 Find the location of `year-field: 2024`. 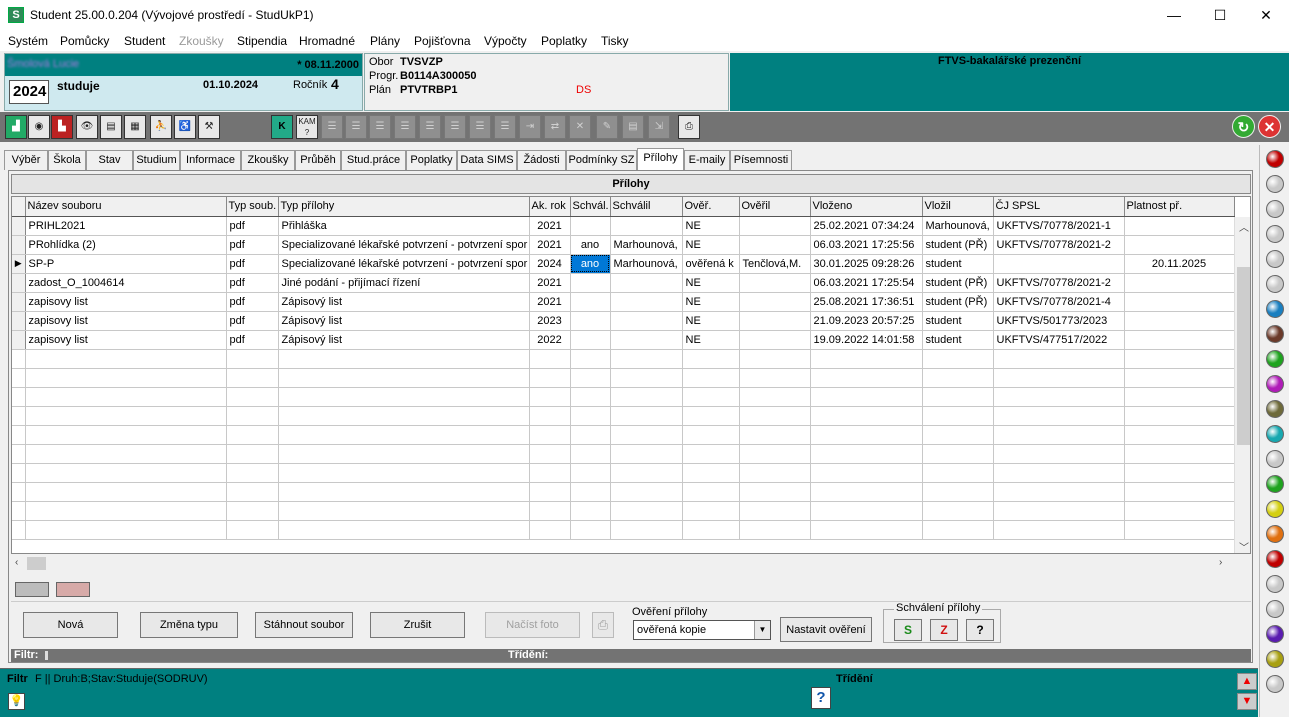

year-field: 2024 is located at coordinates (29, 92).